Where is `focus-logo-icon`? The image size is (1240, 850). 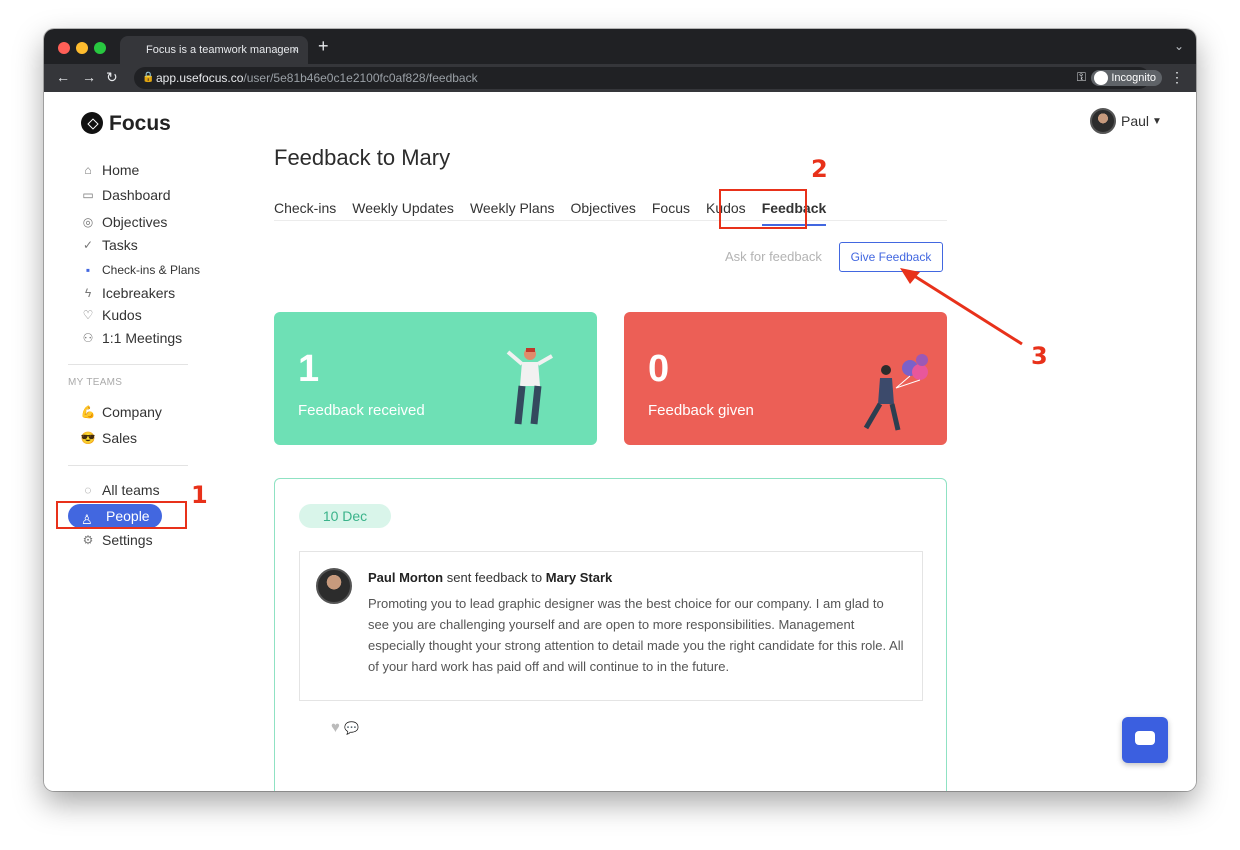
focus-logo-icon is located at coordinates (92, 123).